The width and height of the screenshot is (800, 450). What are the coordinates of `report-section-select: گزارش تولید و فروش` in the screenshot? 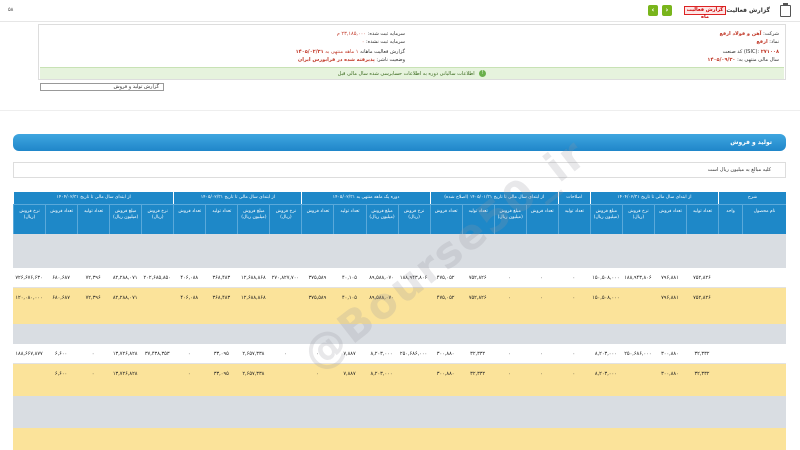 It's located at (102, 87).